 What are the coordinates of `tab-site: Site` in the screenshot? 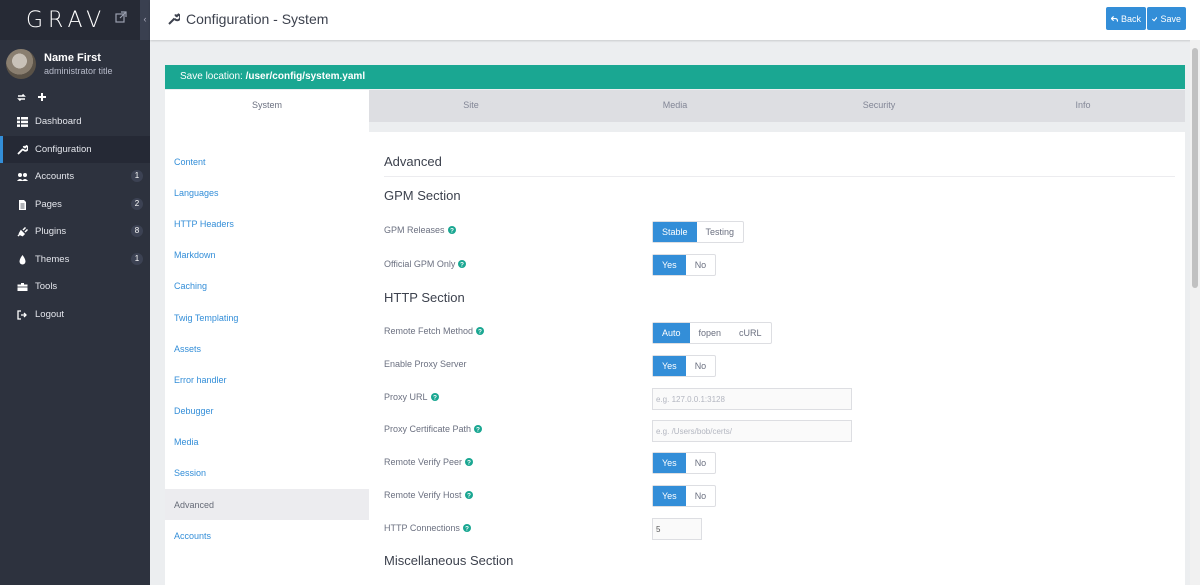 It's located at (471, 106).